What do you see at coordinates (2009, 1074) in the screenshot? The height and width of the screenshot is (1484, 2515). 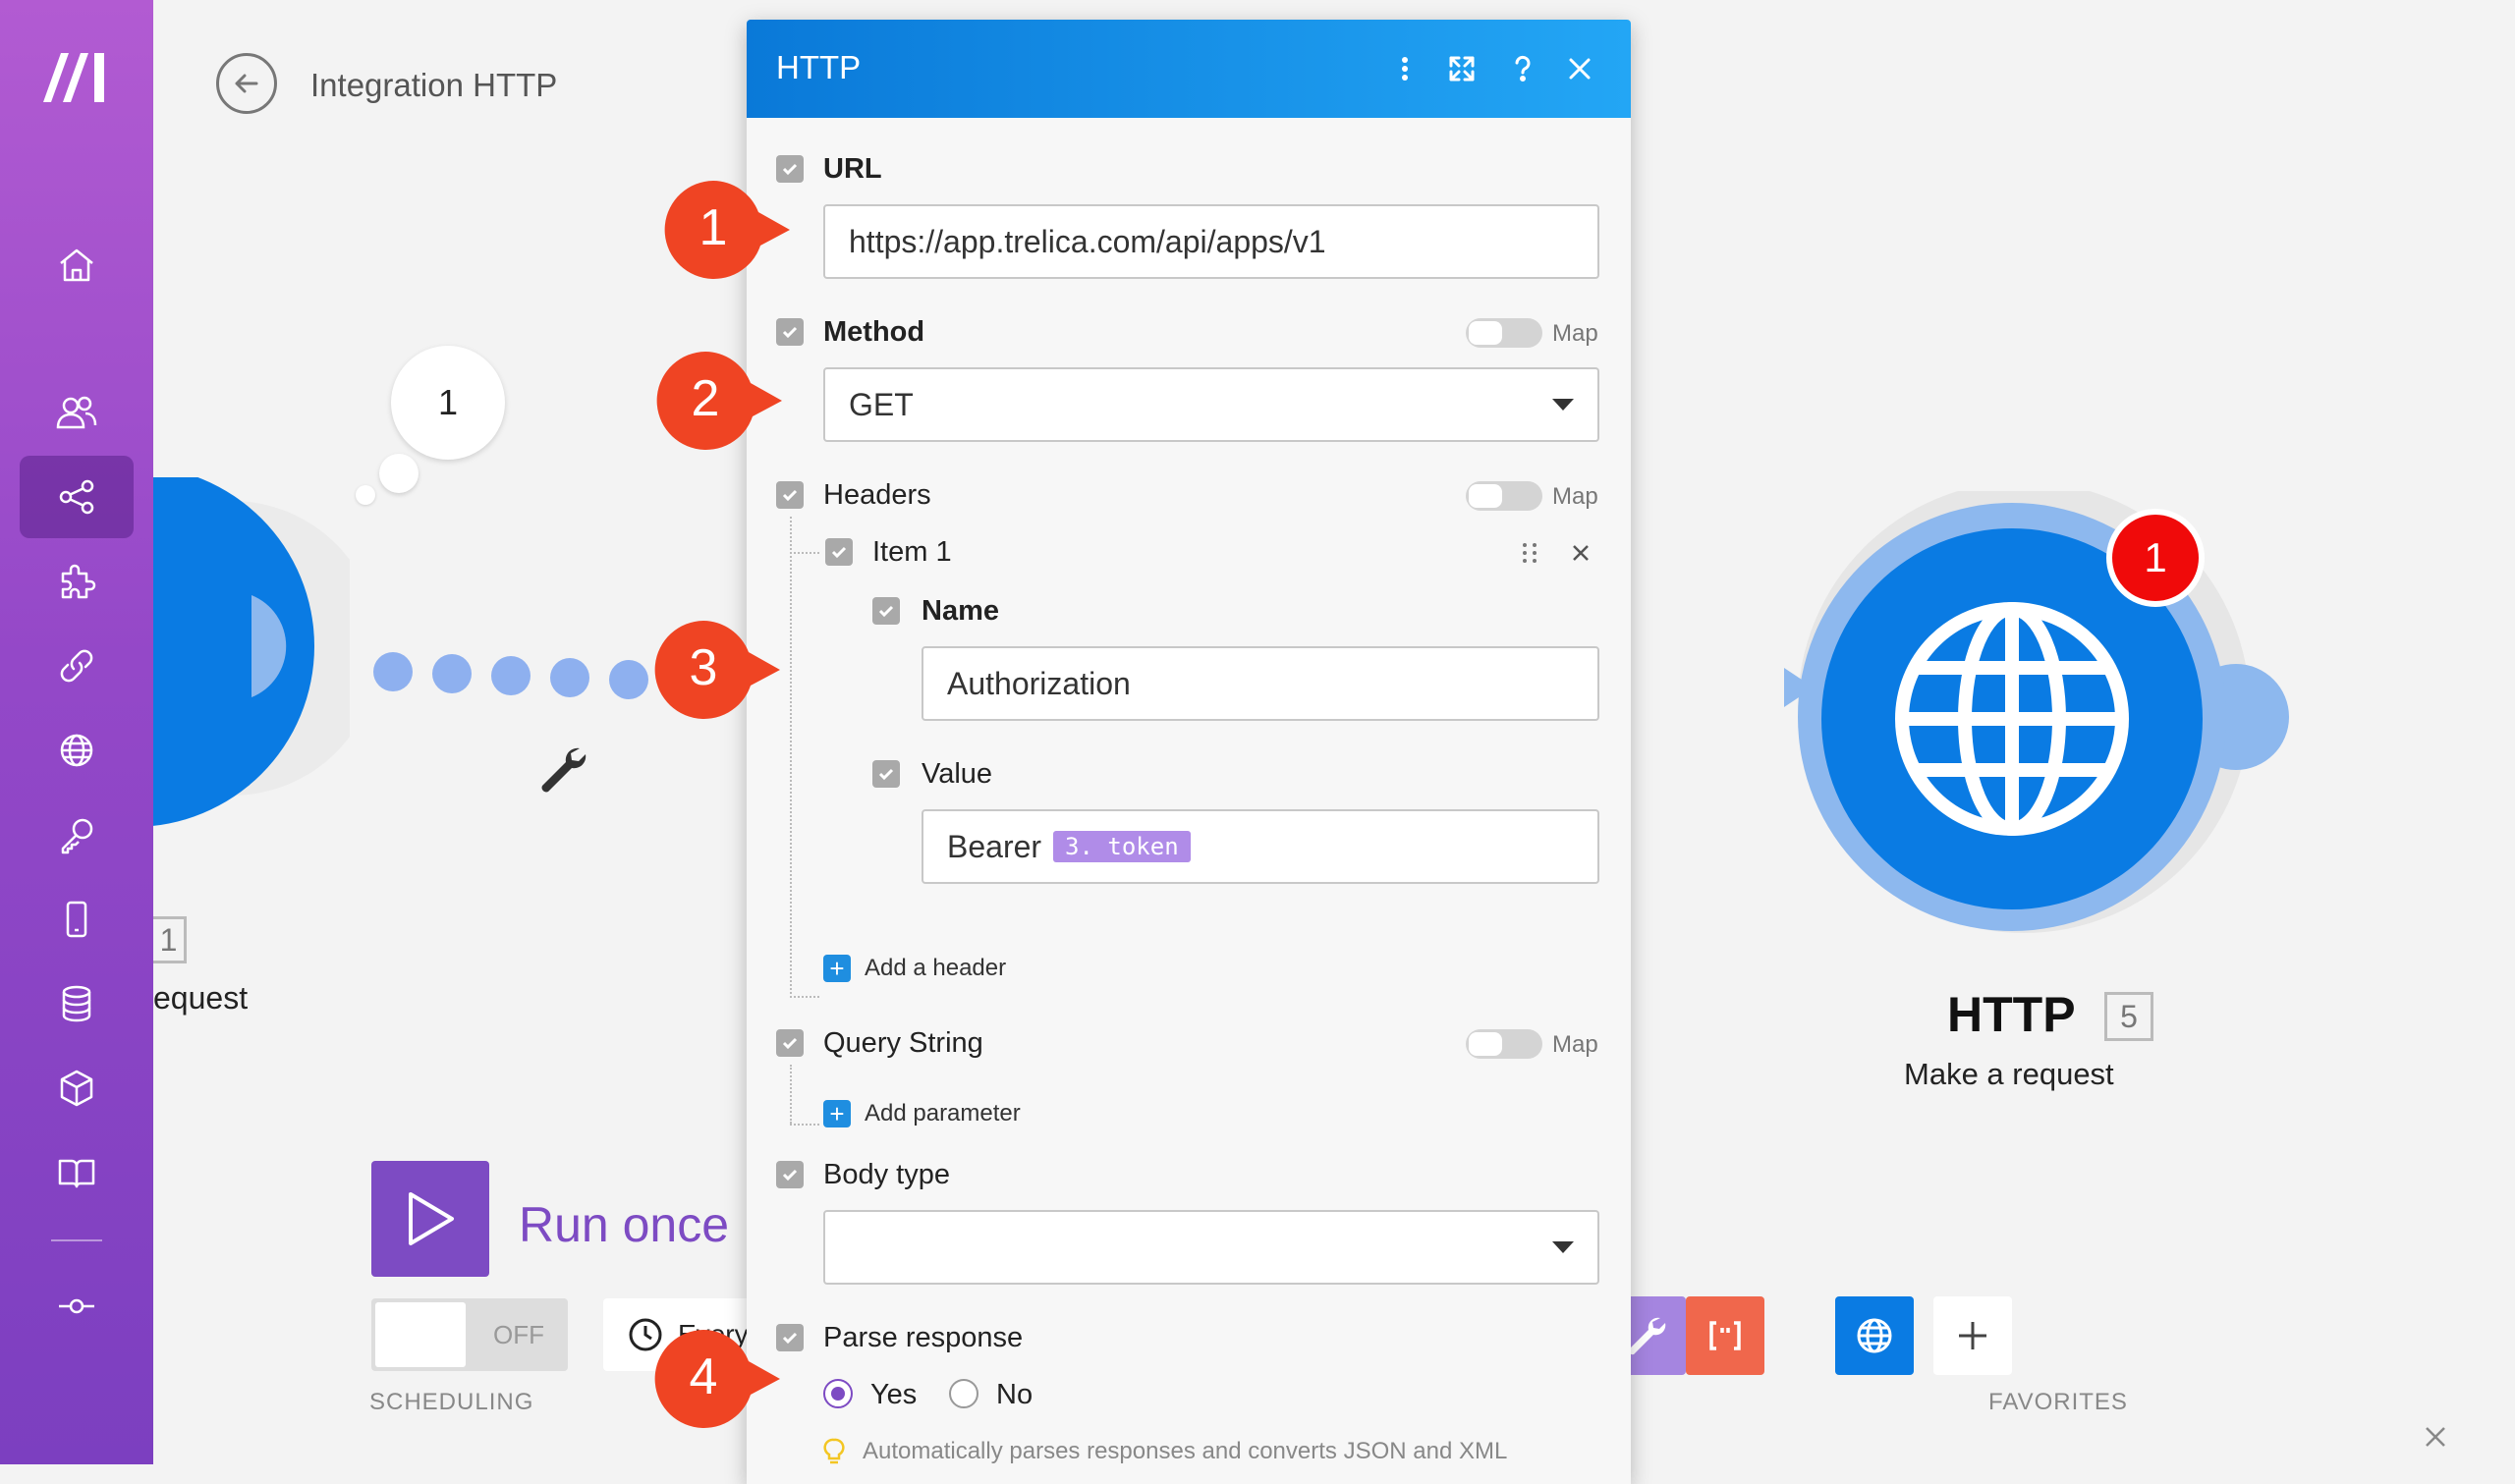 I see `http-module-subtitle: Make a request` at bounding box center [2009, 1074].